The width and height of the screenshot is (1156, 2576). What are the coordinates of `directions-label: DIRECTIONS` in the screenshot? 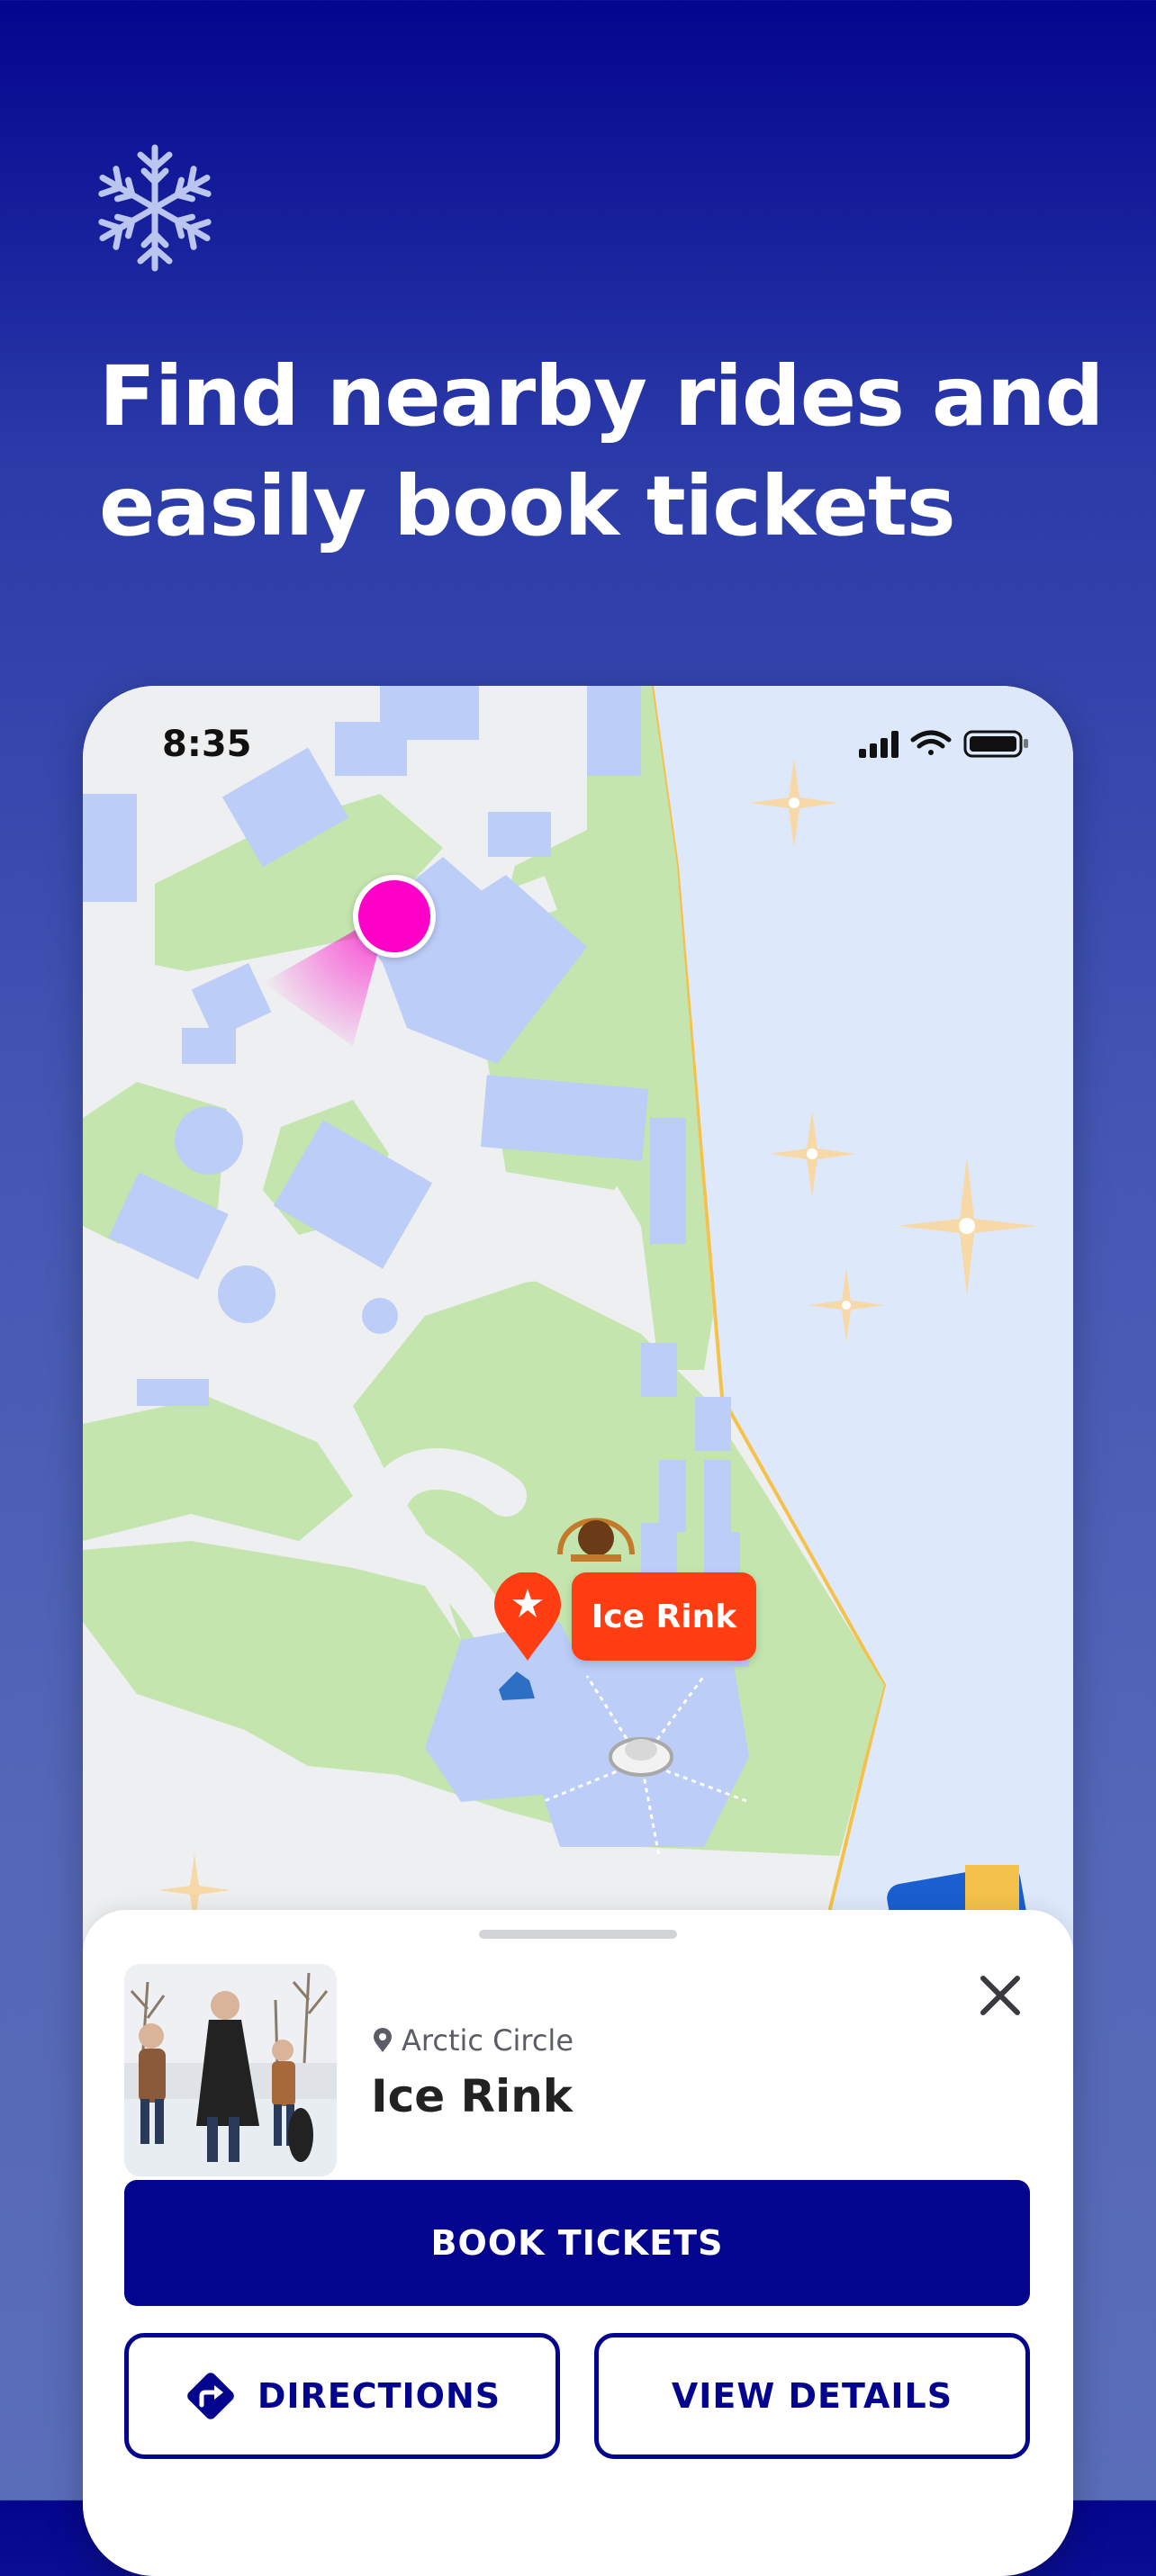 It's located at (379, 2396).